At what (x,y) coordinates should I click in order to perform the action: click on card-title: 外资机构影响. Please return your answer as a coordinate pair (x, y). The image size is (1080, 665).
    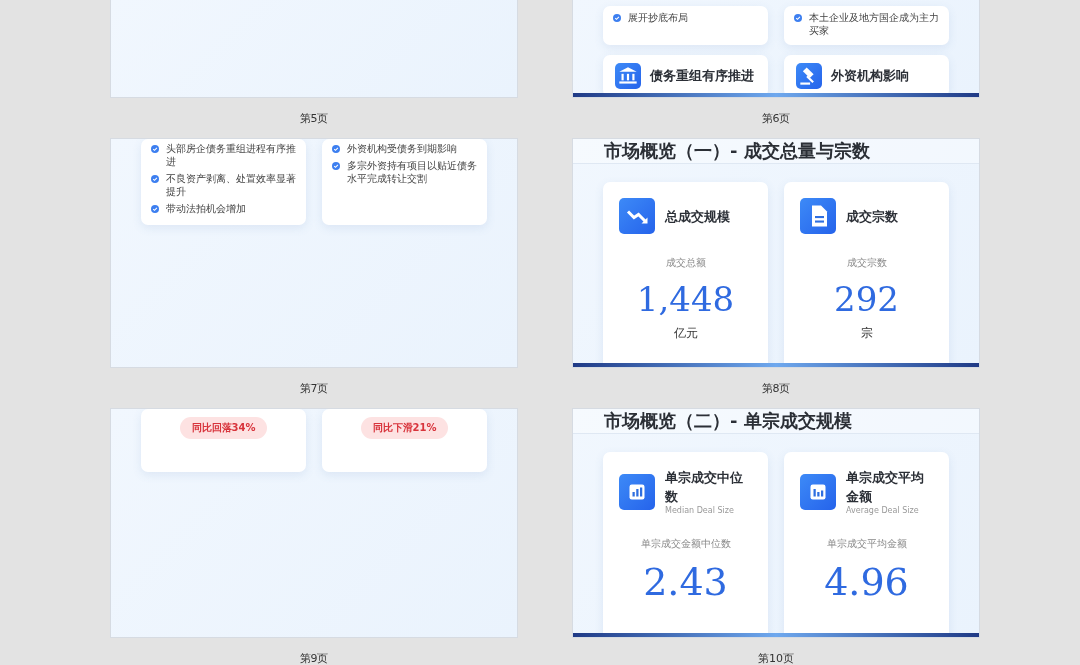
    Looking at the image, I should click on (870, 76).